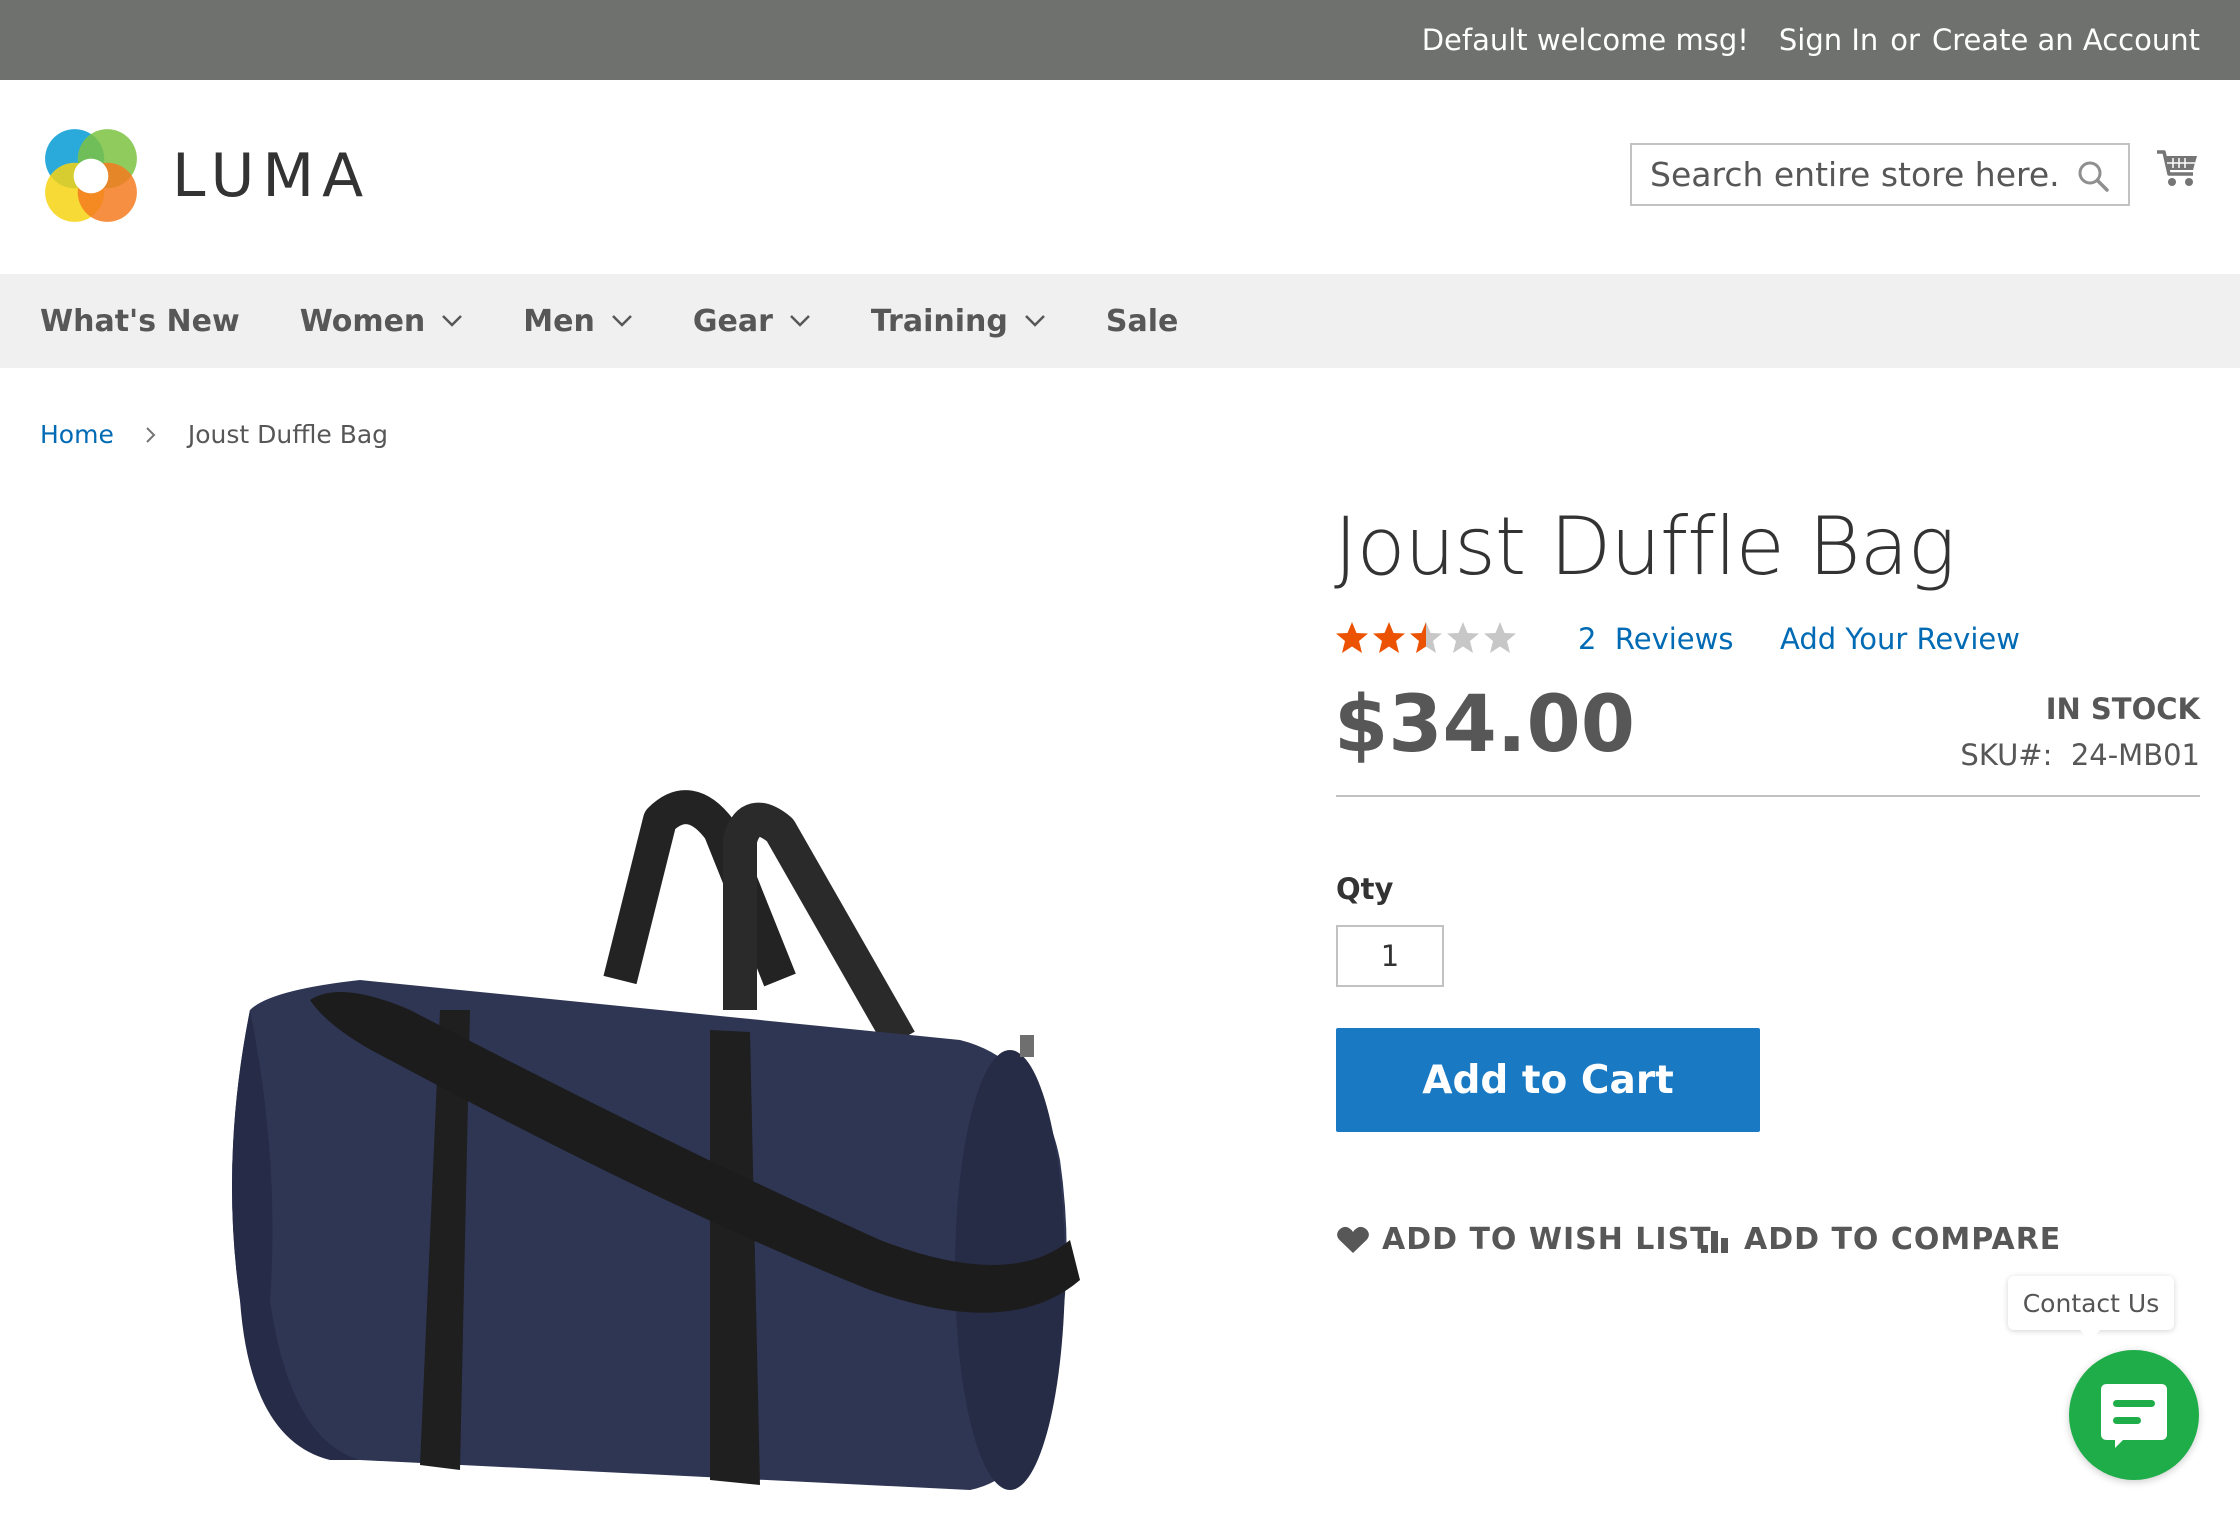 The image size is (2240, 1520). What do you see at coordinates (1585, 40) in the screenshot?
I see `welcome-message: Default welcome msg!` at bounding box center [1585, 40].